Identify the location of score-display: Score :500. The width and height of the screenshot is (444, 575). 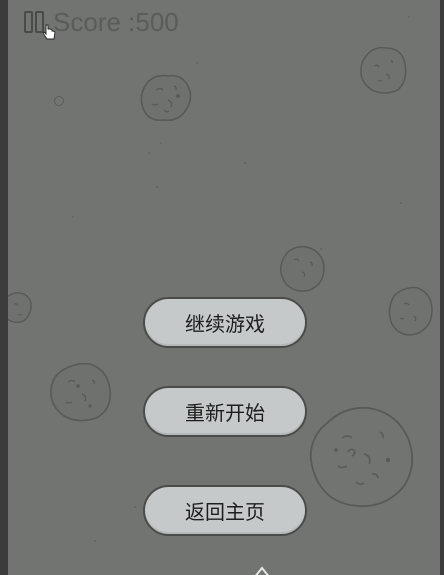
(116, 22).